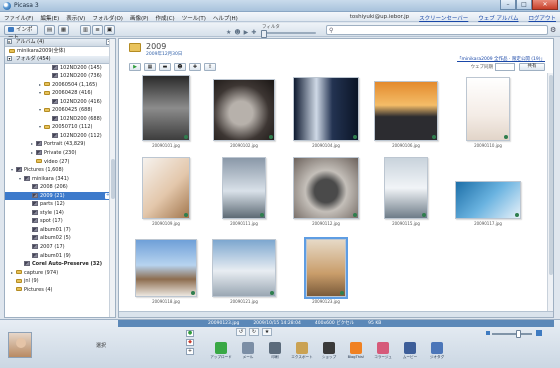 Image resolution: width=560 pixels, height=368 pixels. What do you see at coordinates (60, 144) in the screenshot?
I see `folder-item: ▸ Portrait (43,829)` at bounding box center [60, 144].